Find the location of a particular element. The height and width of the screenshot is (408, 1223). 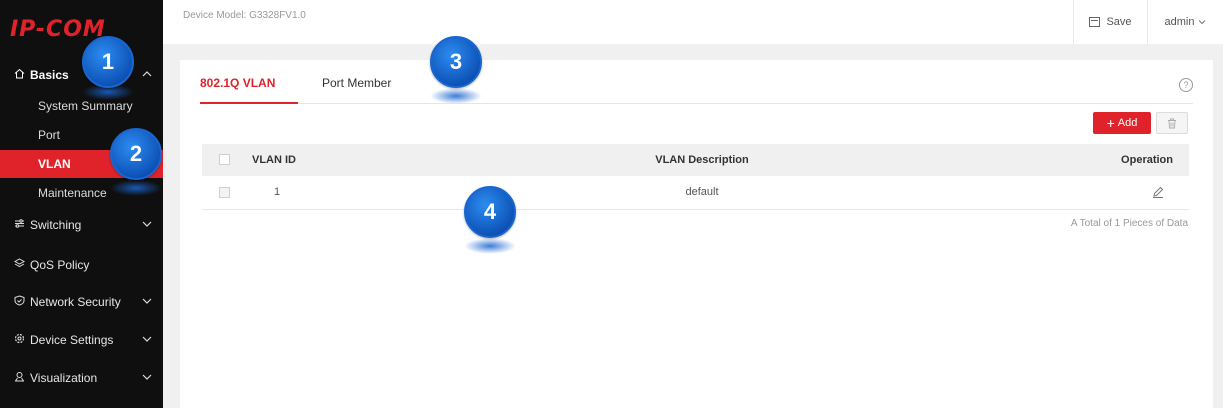

callout-badge-2: 2 is located at coordinates (136, 154).